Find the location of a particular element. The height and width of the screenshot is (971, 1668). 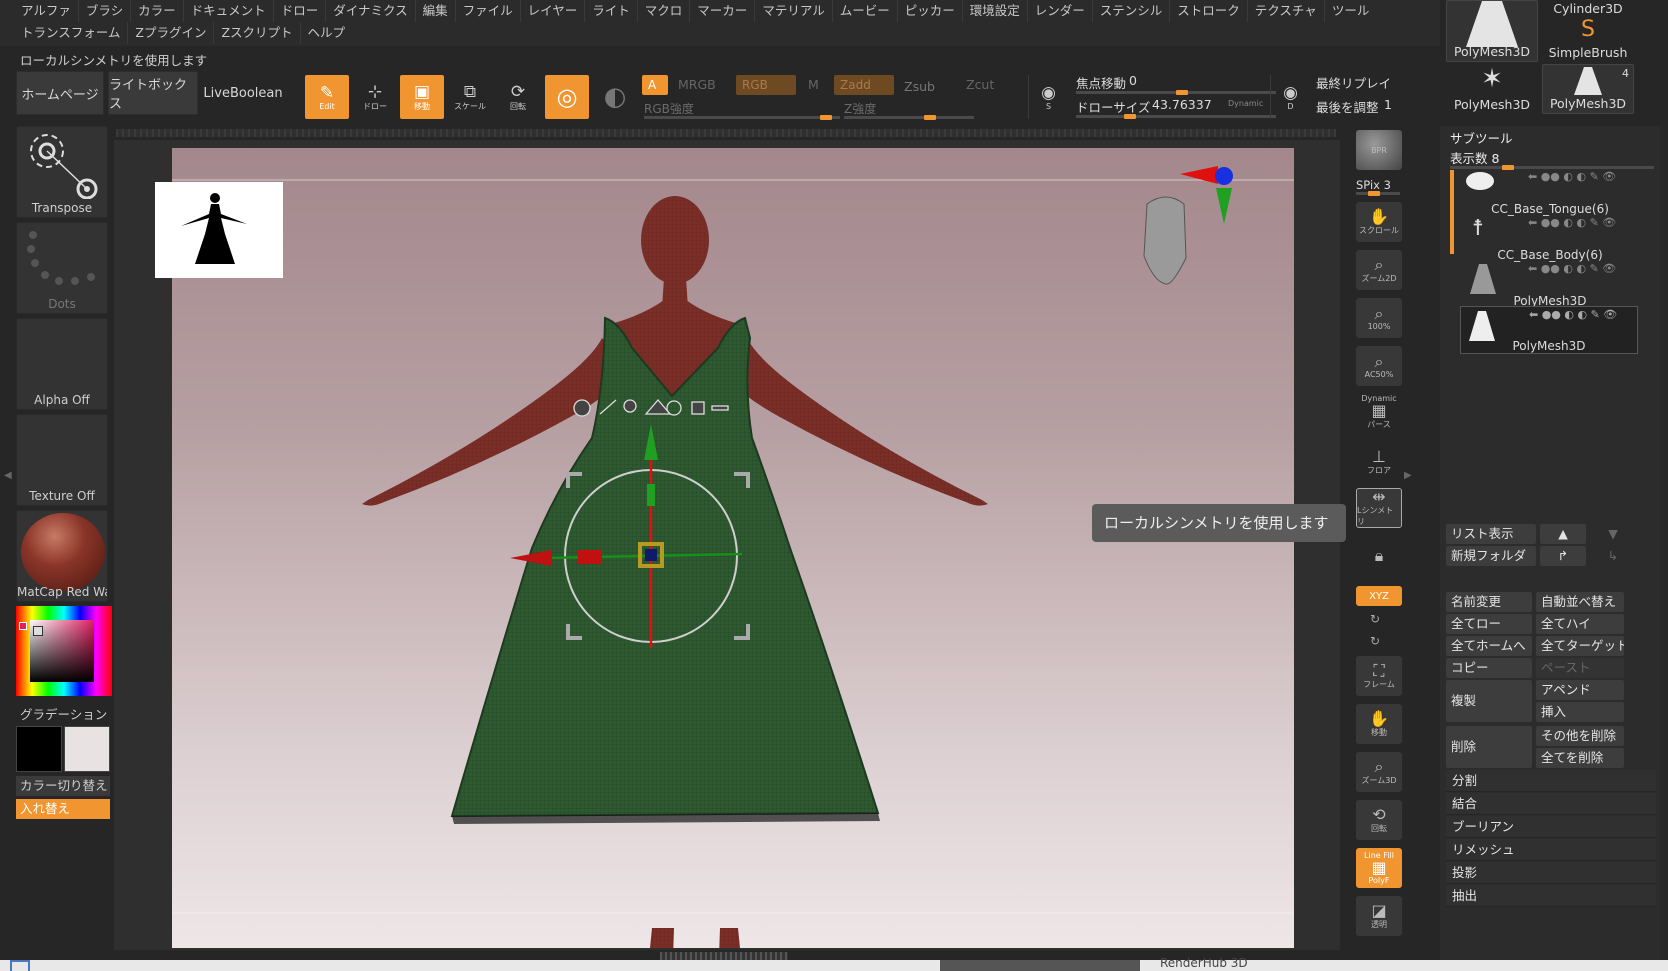

frame-button: ⛶ フレーム is located at coordinates (1379, 676).